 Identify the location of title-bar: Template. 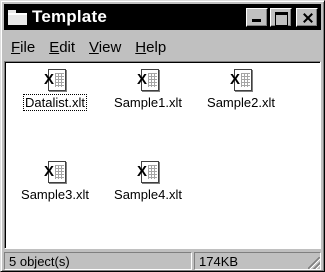
(162, 17).